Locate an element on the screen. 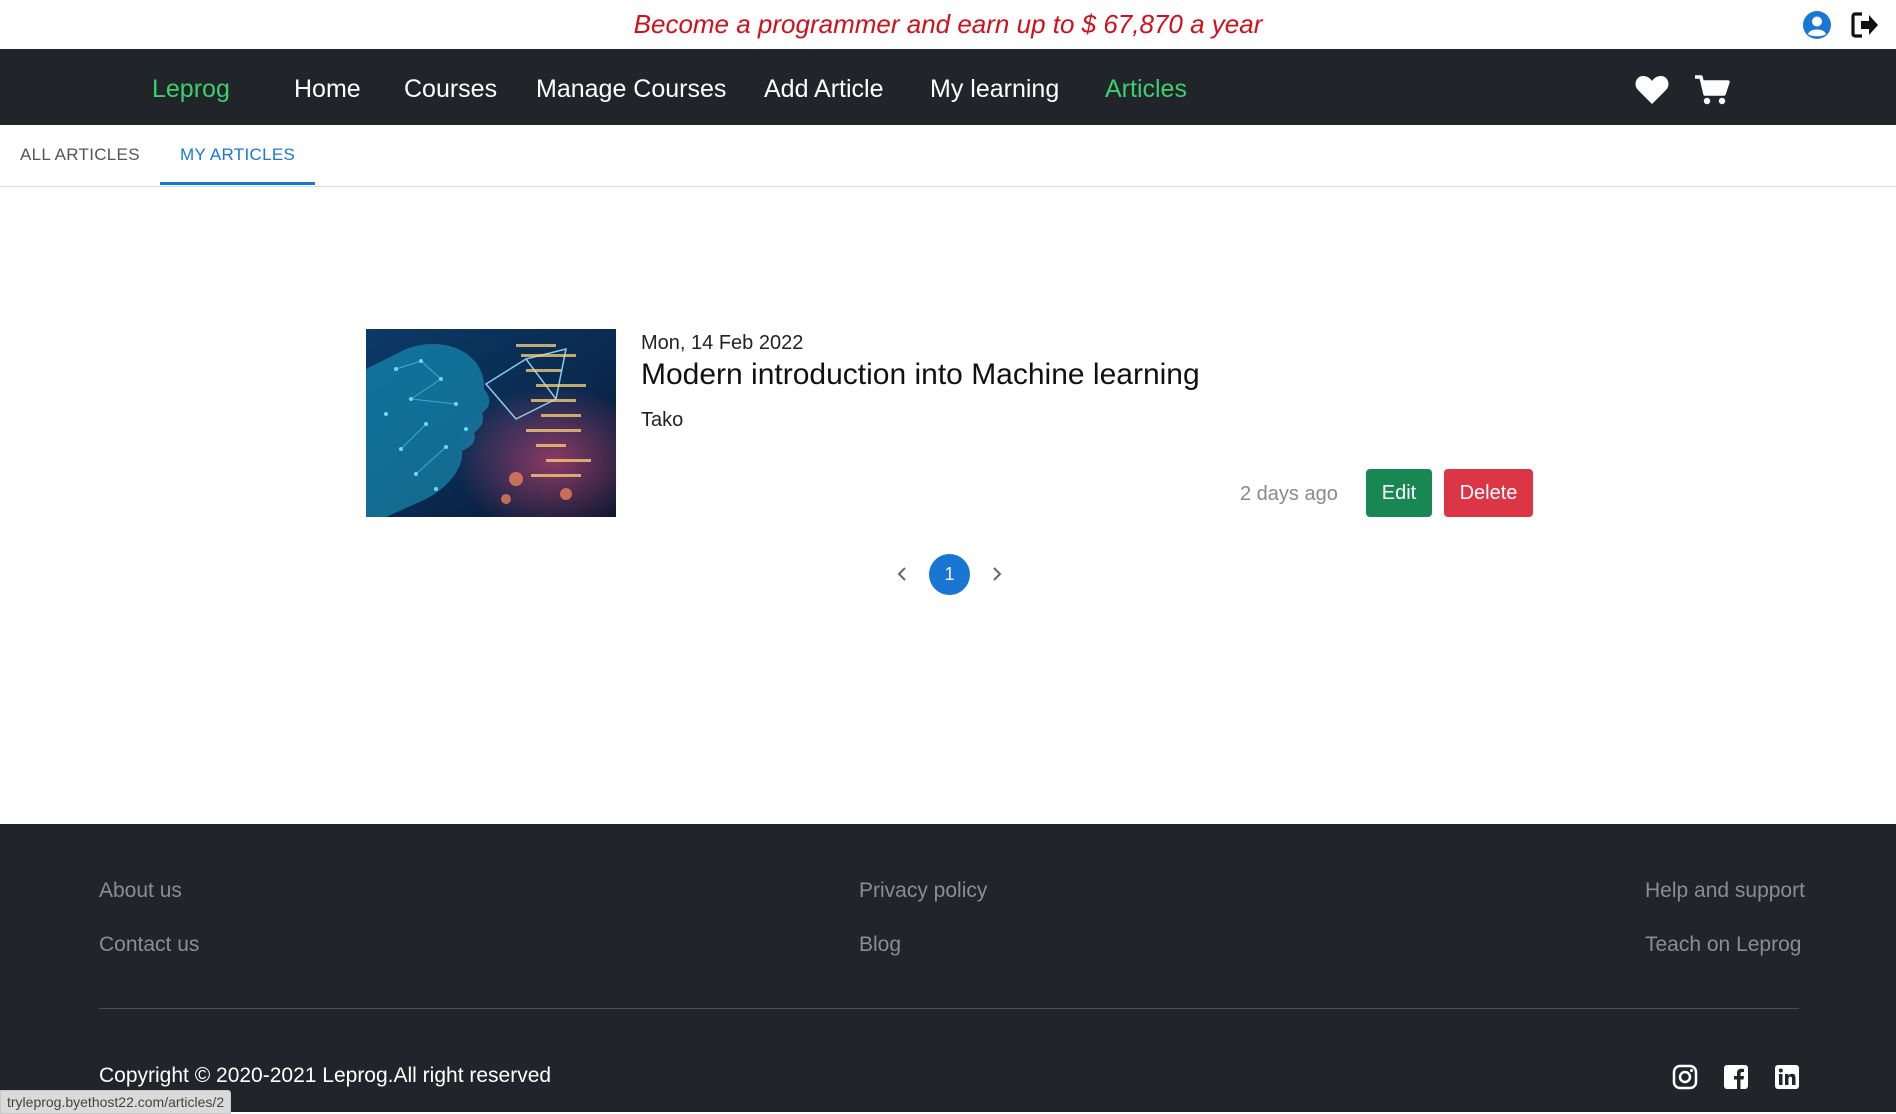 The height and width of the screenshot is (1114, 1896). article-author: Tako is located at coordinates (662, 420).